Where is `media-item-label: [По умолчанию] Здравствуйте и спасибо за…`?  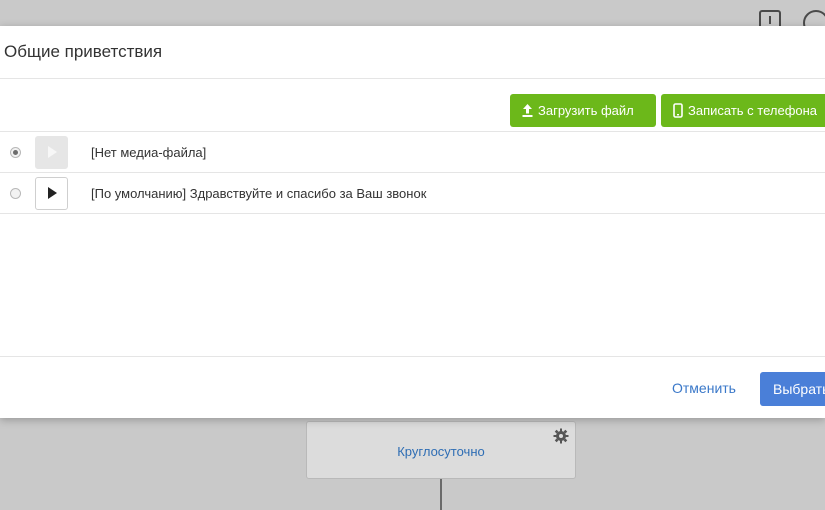 media-item-label: [По умолчанию] Здравствуйте и спасибо за… is located at coordinates (259, 193).